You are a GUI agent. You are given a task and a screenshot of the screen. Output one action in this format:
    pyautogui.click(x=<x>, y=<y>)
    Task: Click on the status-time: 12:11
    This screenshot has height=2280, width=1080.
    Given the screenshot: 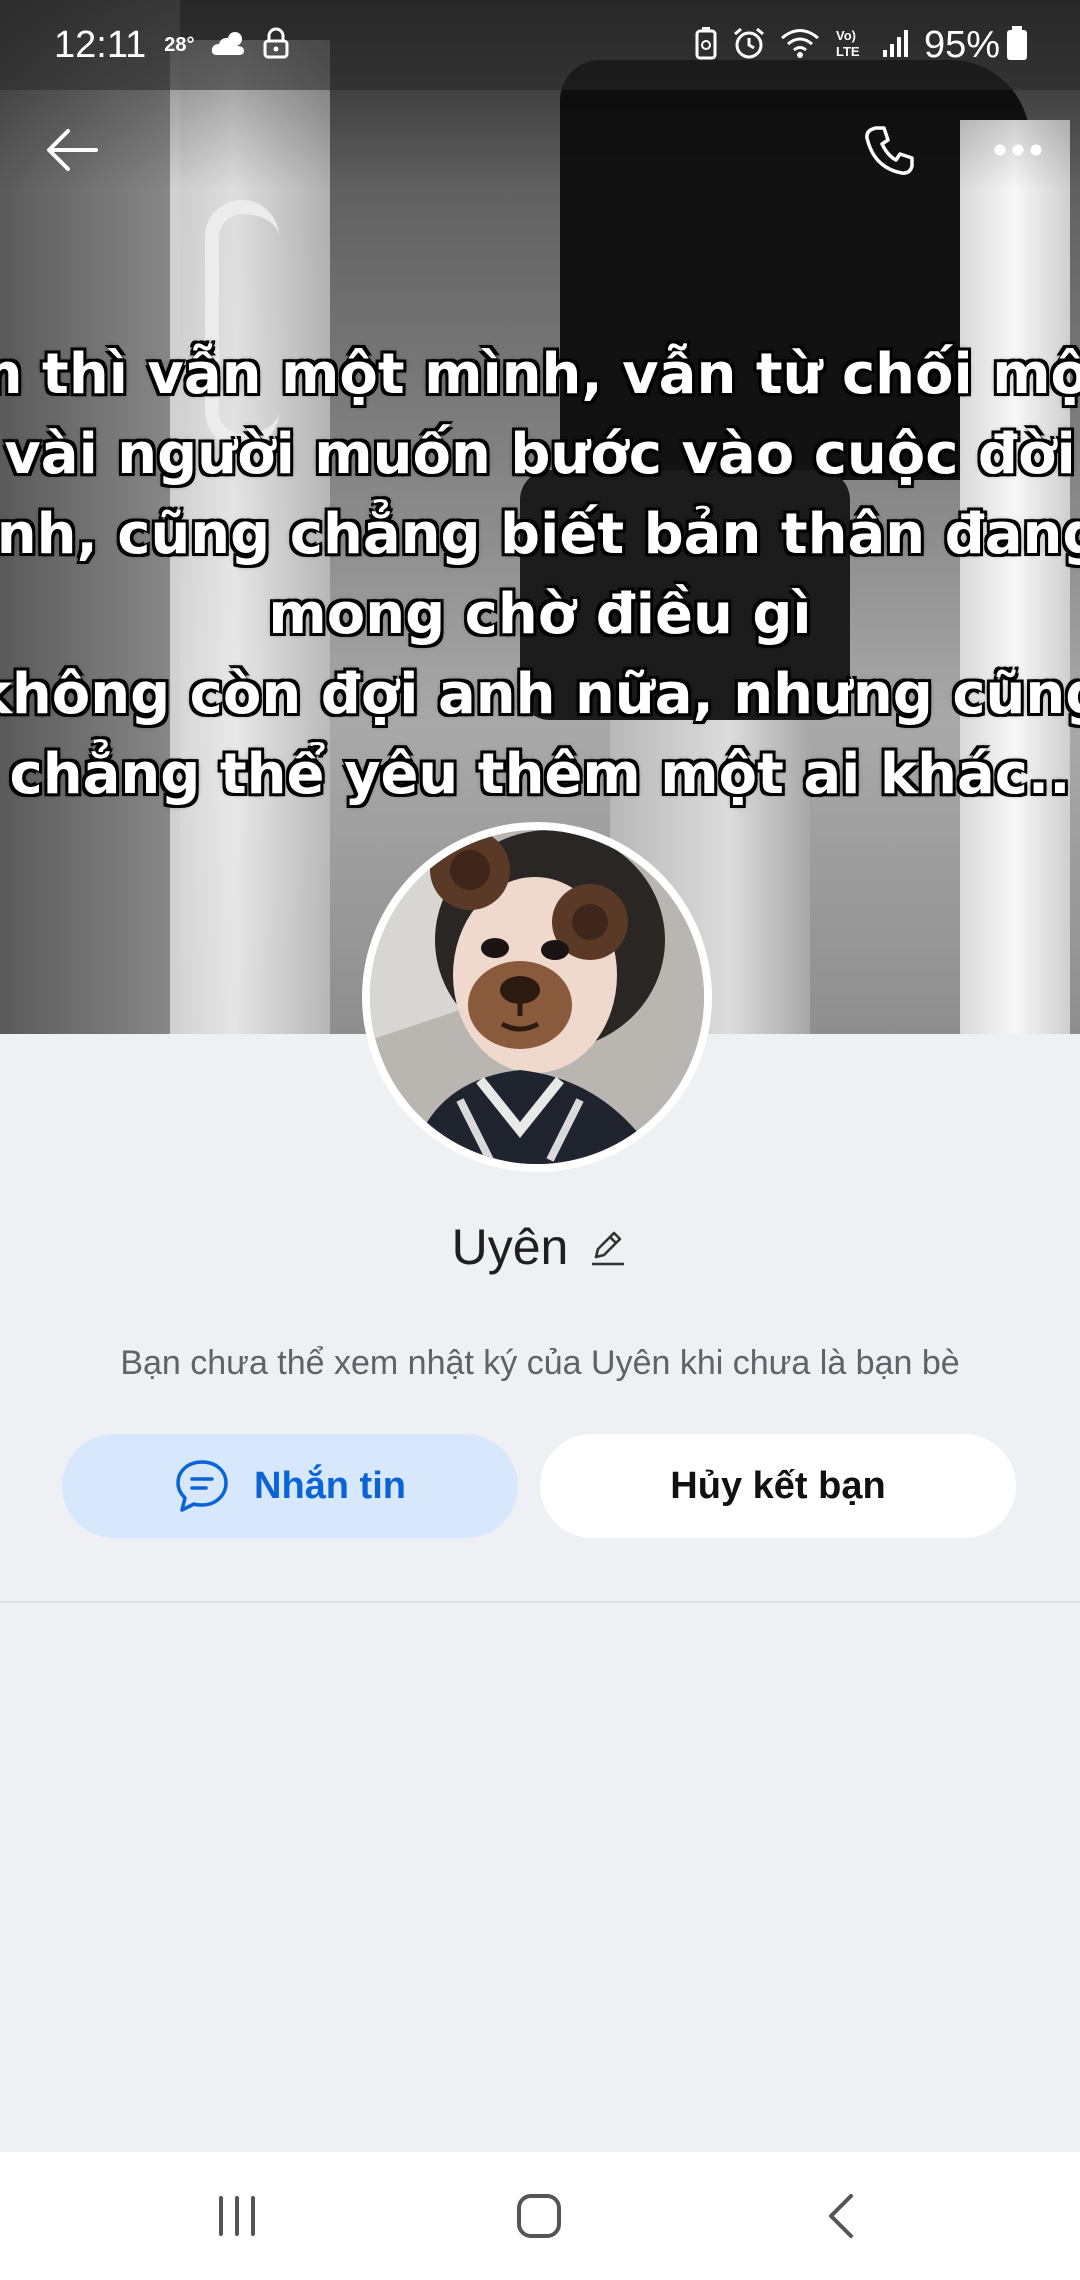 What is the action you would take?
    pyautogui.click(x=100, y=44)
    